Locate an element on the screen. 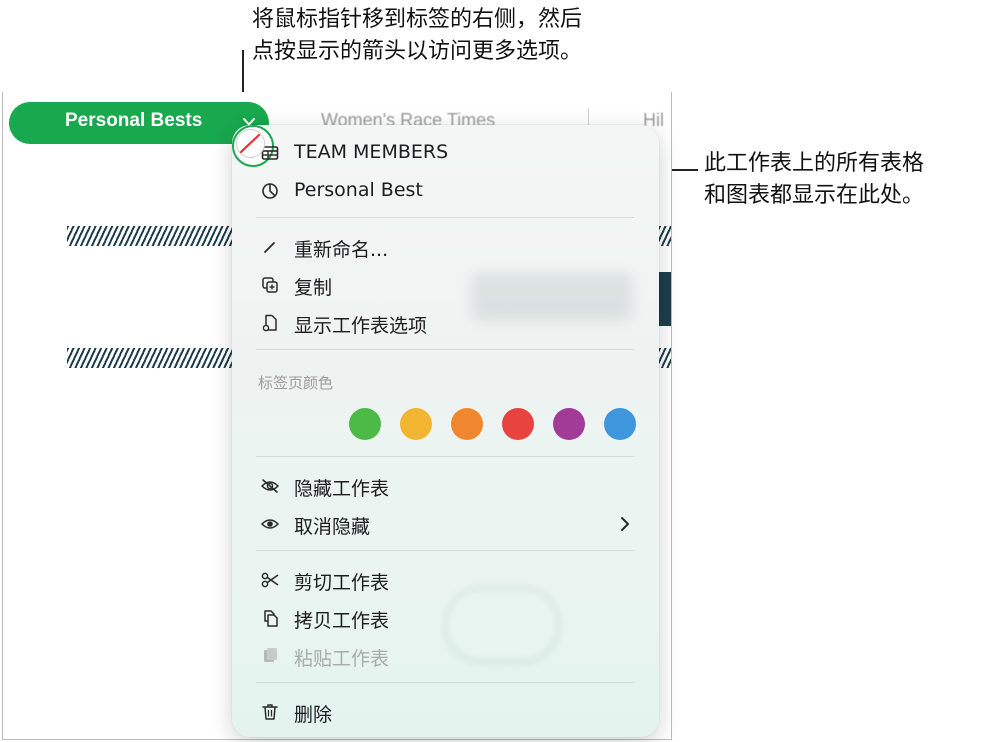  color-swatch-none is located at coordinates (253, 146).